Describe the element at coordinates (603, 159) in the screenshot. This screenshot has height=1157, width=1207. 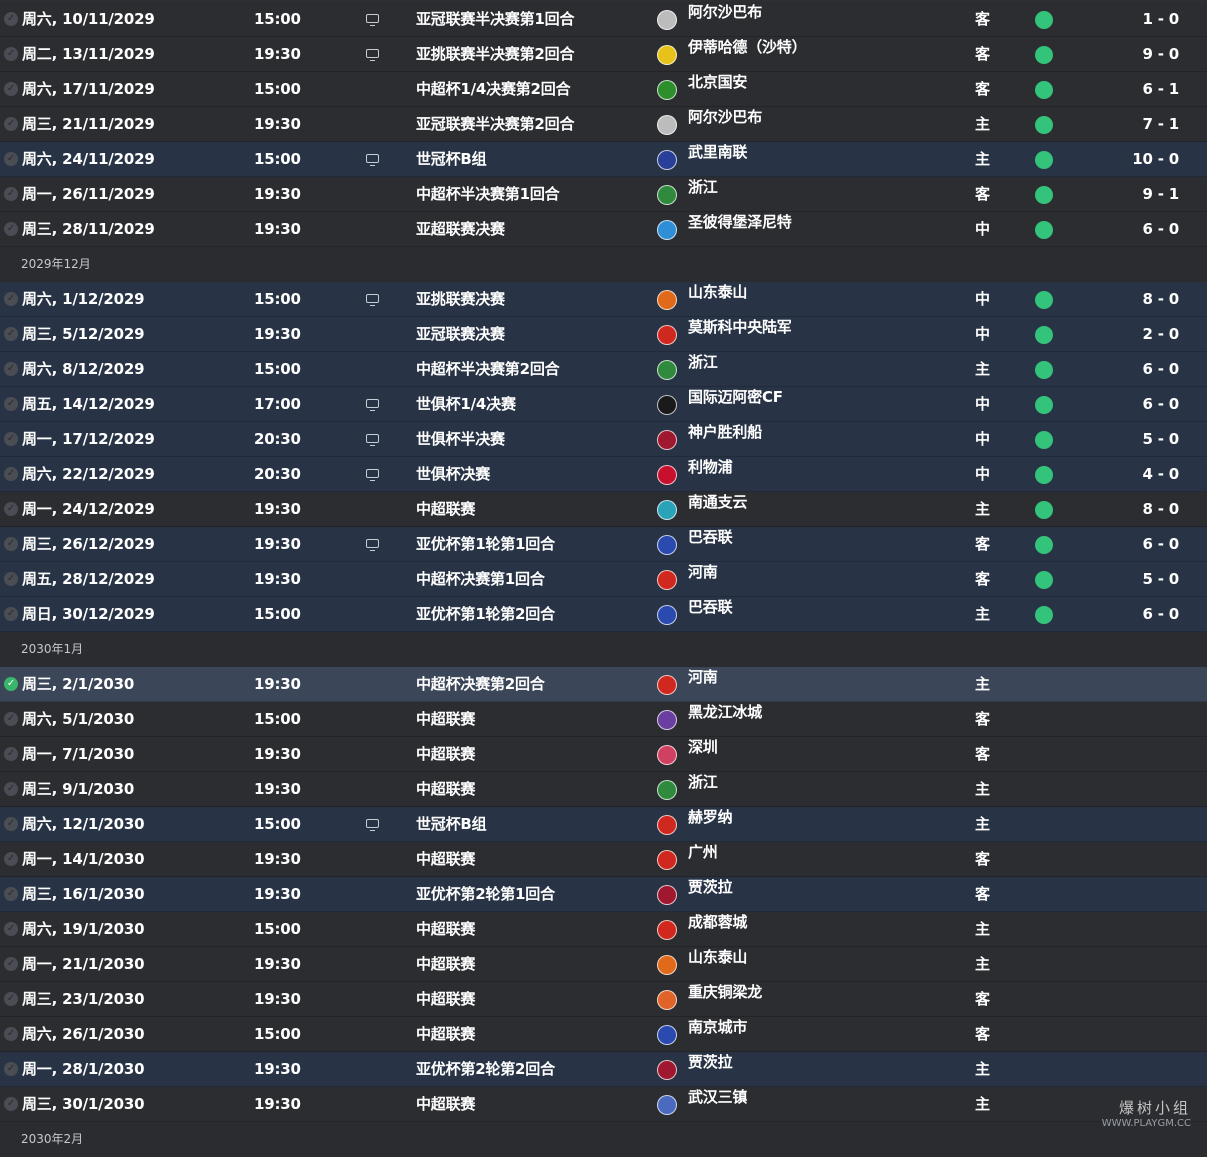
I see `fixture-row: ✓ 周六, 24/11/2029 15:00 世冠杯B组 武里南联主 10 - 0` at that location.